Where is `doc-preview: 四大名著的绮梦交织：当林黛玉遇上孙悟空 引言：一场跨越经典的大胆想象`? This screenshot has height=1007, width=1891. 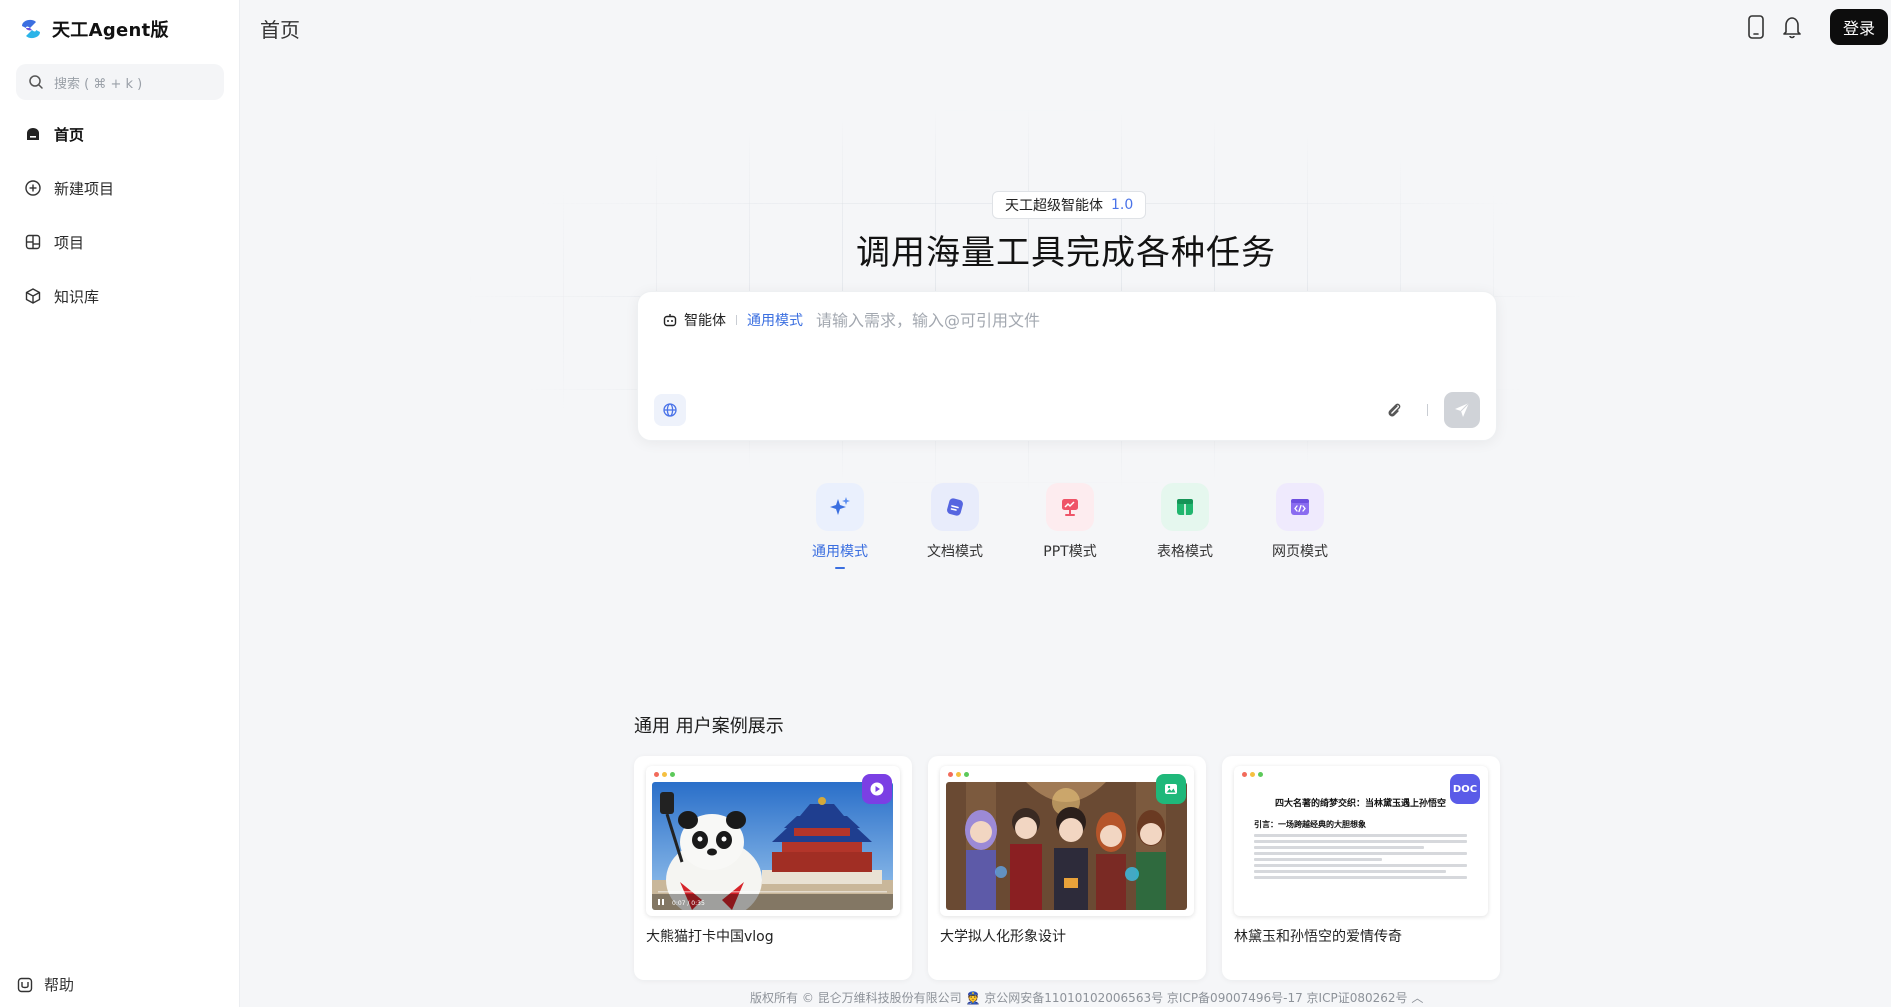 doc-preview: 四大名著的绮梦交织：当林黛玉遇上孙悟空 引言：一场跨越经典的大胆想象 is located at coordinates (1360, 846).